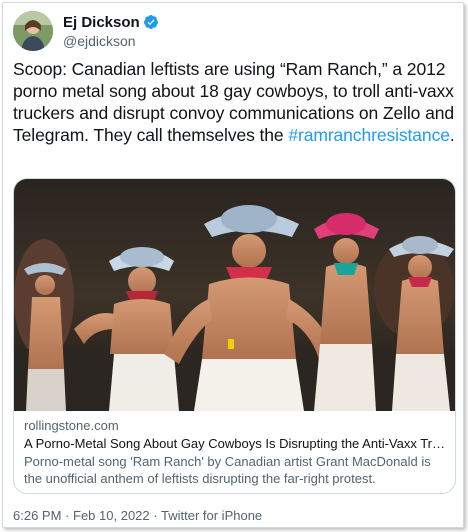 This screenshot has width=468, height=532. I want to click on handle: @ejdickson, so click(111, 41).